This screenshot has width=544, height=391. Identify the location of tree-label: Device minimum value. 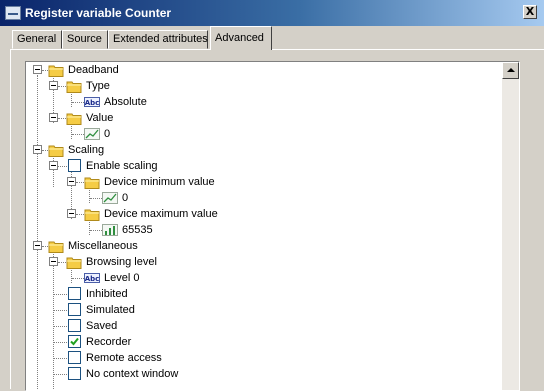
(159, 182).